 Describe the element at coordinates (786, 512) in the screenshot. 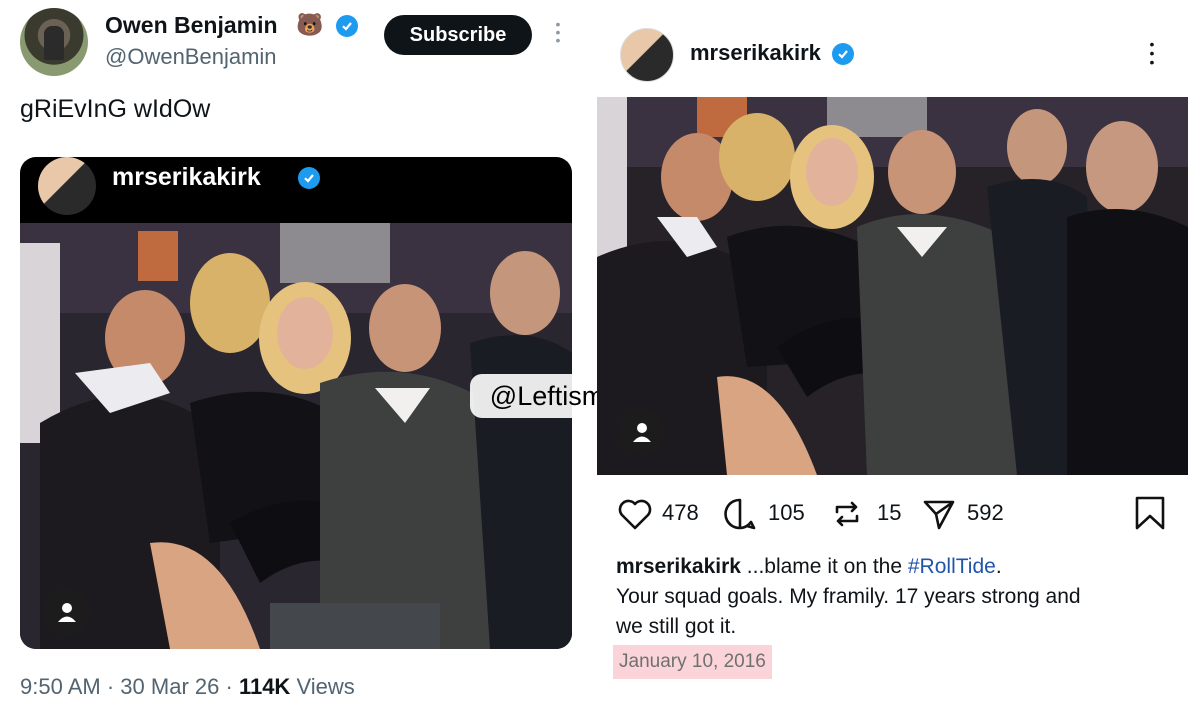

I see `comment-count: 105` at that location.